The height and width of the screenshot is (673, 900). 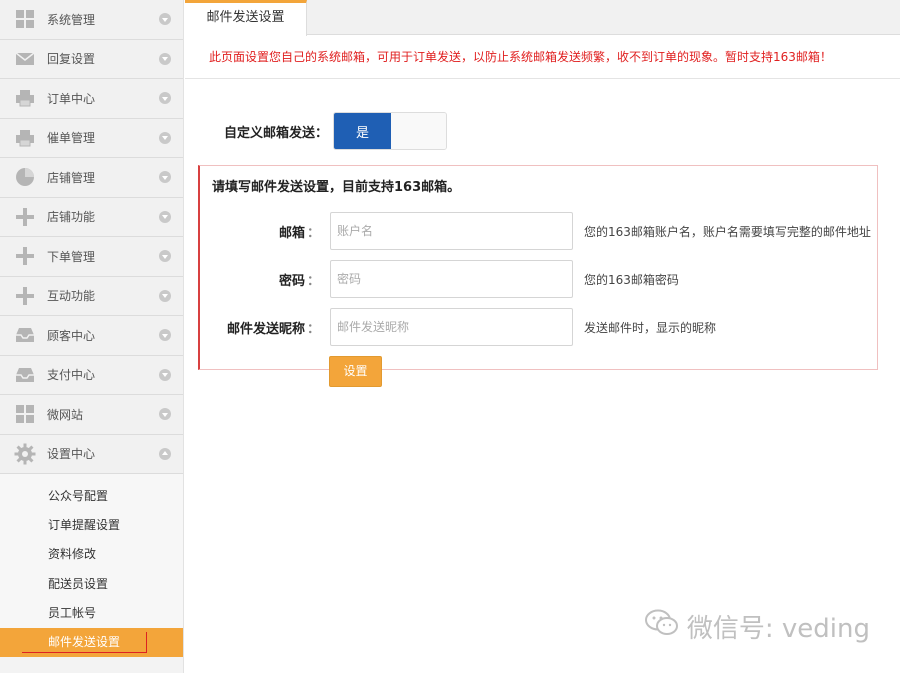 What do you see at coordinates (71, 335) in the screenshot?
I see `sidebar-item-label: 顾客中心` at bounding box center [71, 335].